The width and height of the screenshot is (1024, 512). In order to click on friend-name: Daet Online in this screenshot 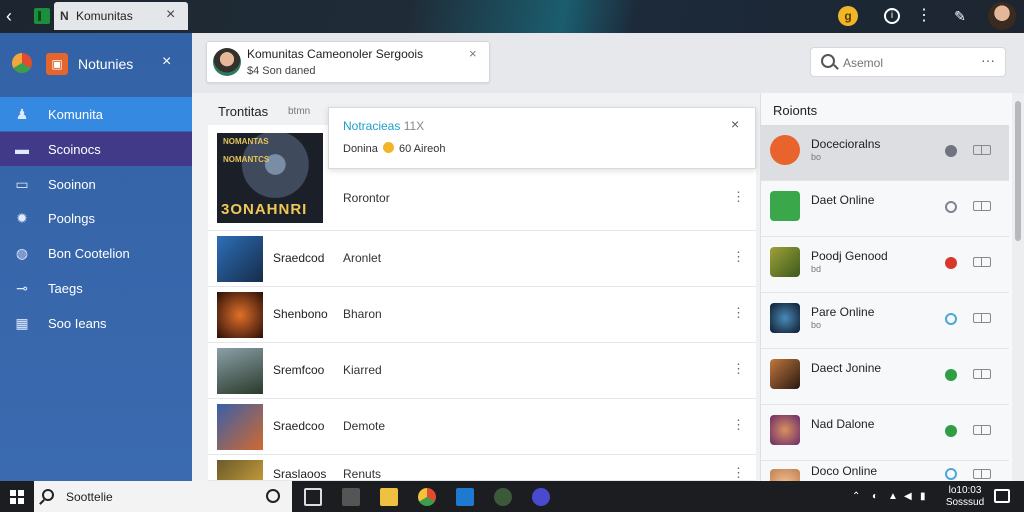, I will do `click(843, 200)`.